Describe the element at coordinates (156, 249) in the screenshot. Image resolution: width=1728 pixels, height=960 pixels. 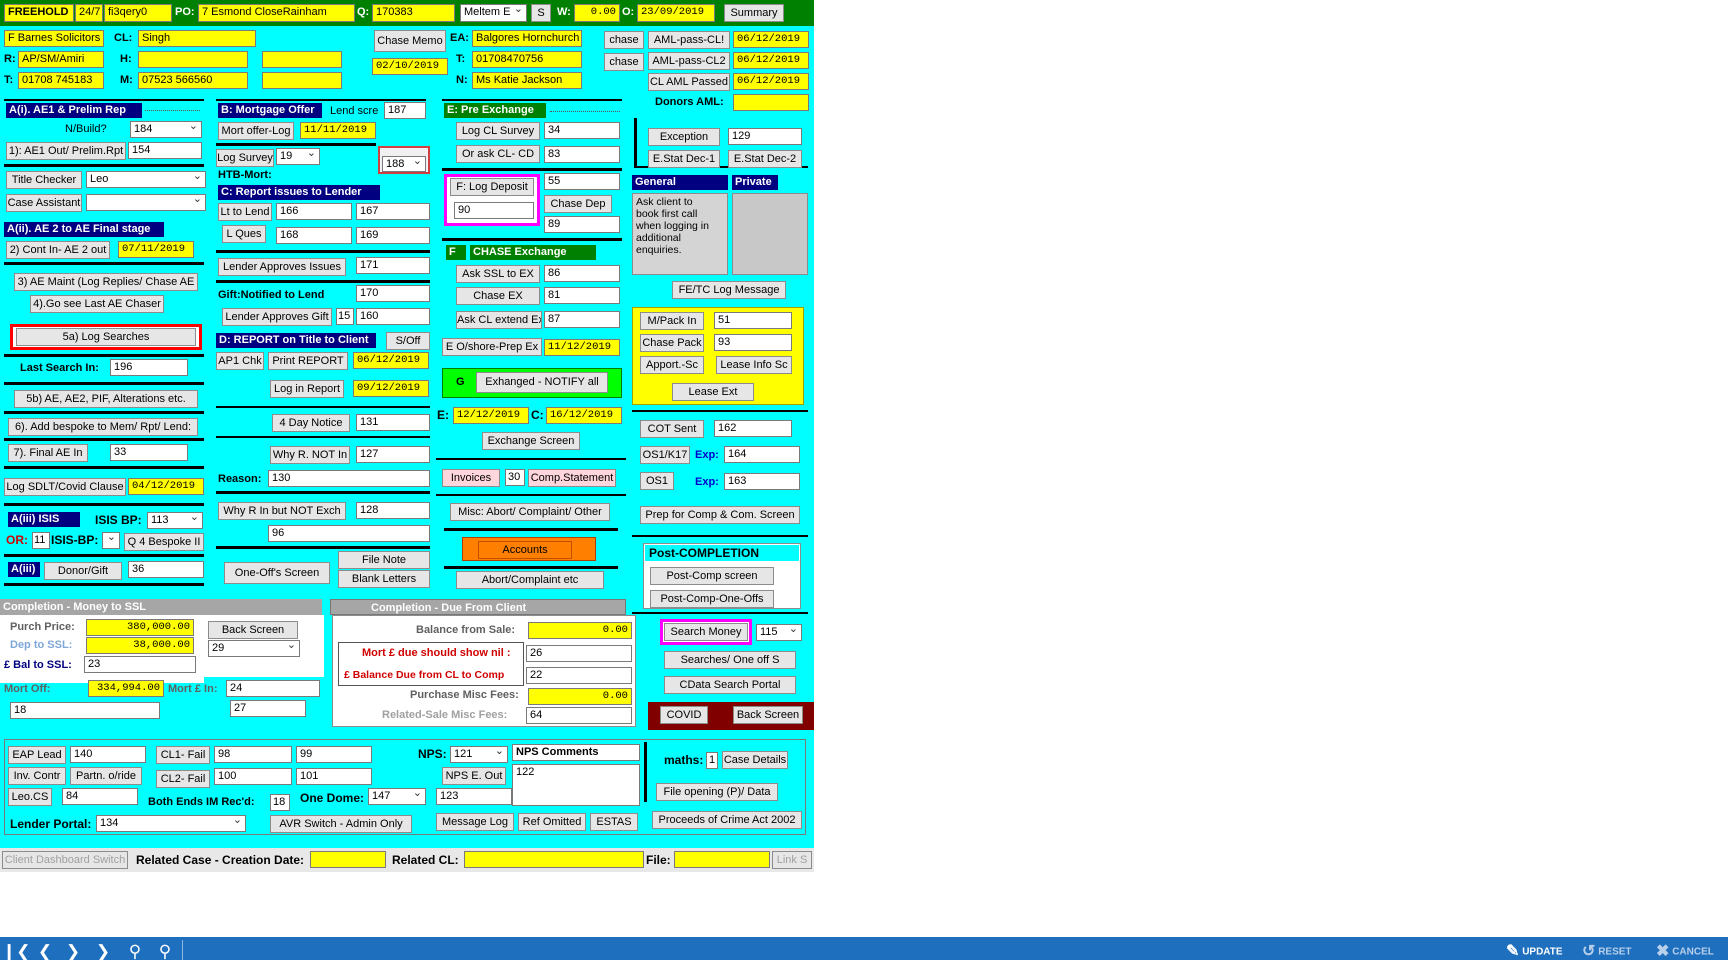
I see `cont-in-date-field: 07/11/2019` at that location.